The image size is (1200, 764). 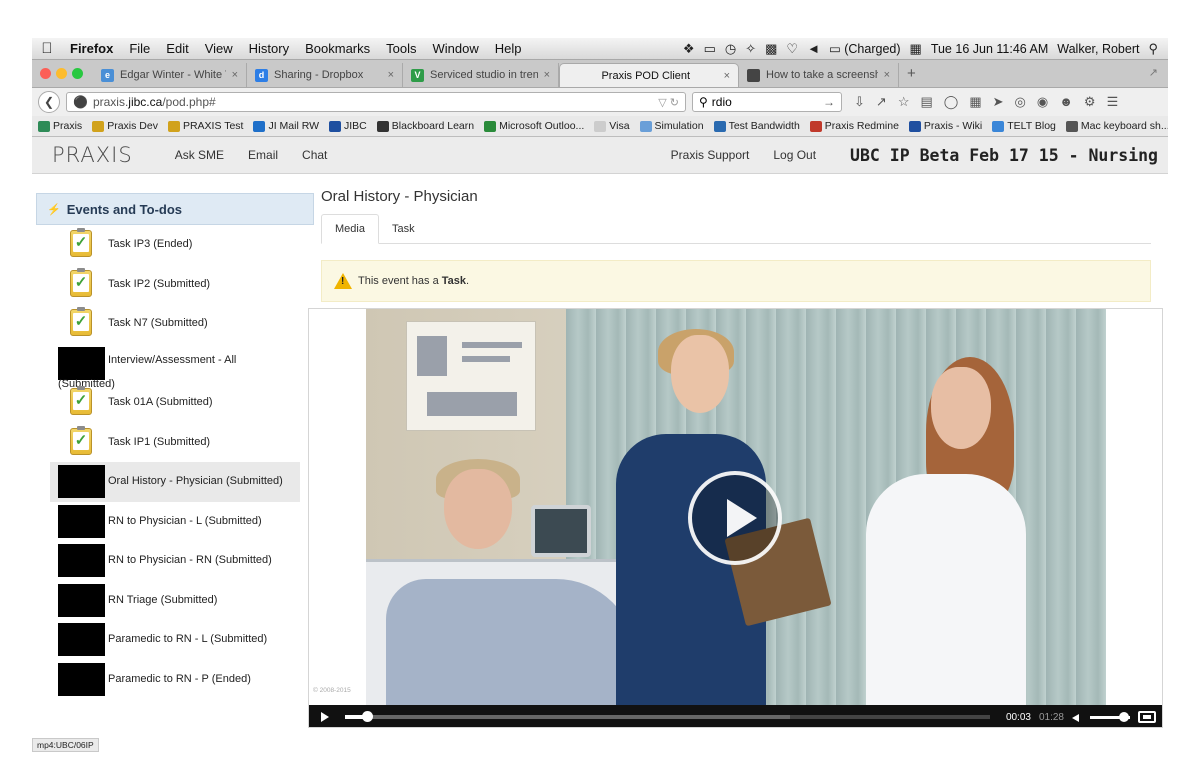 I want to click on sidebar-item: Task IP3 (Ended), so click(x=175, y=245).